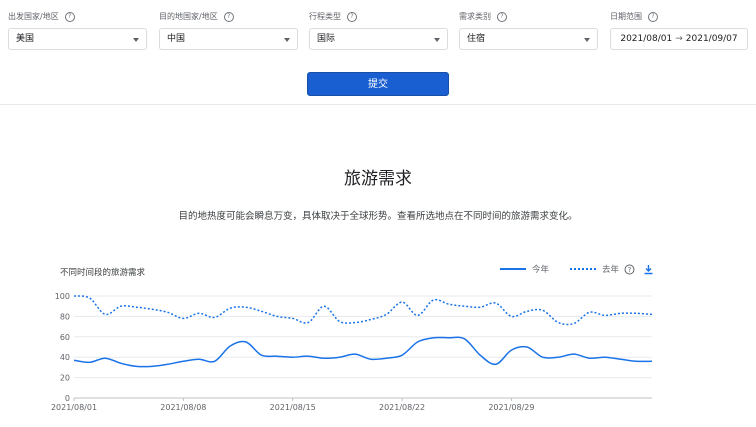  Describe the element at coordinates (378, 104) in the screenshot. I see `divider` at that location.